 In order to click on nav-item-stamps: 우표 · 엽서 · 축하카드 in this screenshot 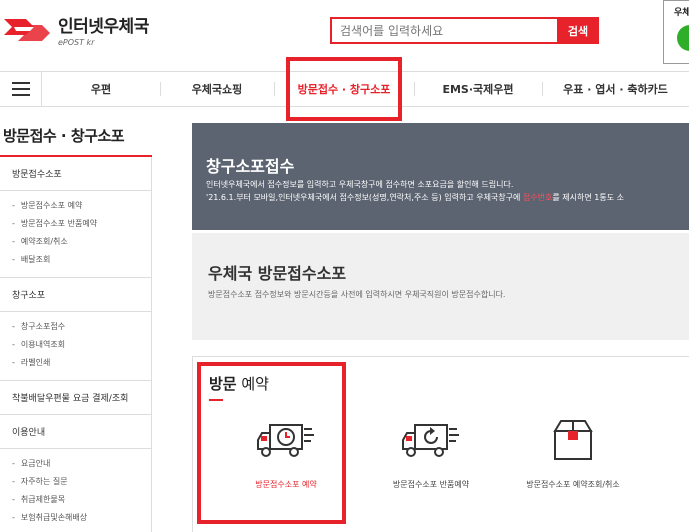, I will do `click(615, 89)`.